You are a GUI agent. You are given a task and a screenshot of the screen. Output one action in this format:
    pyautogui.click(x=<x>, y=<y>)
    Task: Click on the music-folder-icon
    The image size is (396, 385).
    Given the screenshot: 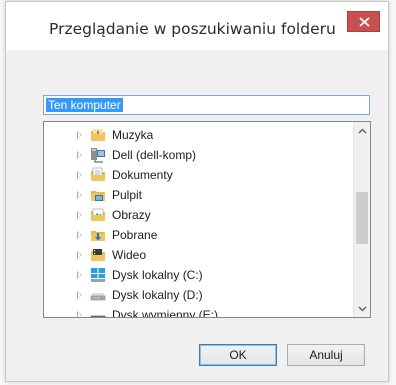 What is the action you would take?
    pyautogui.click(x=98, y=135)
    